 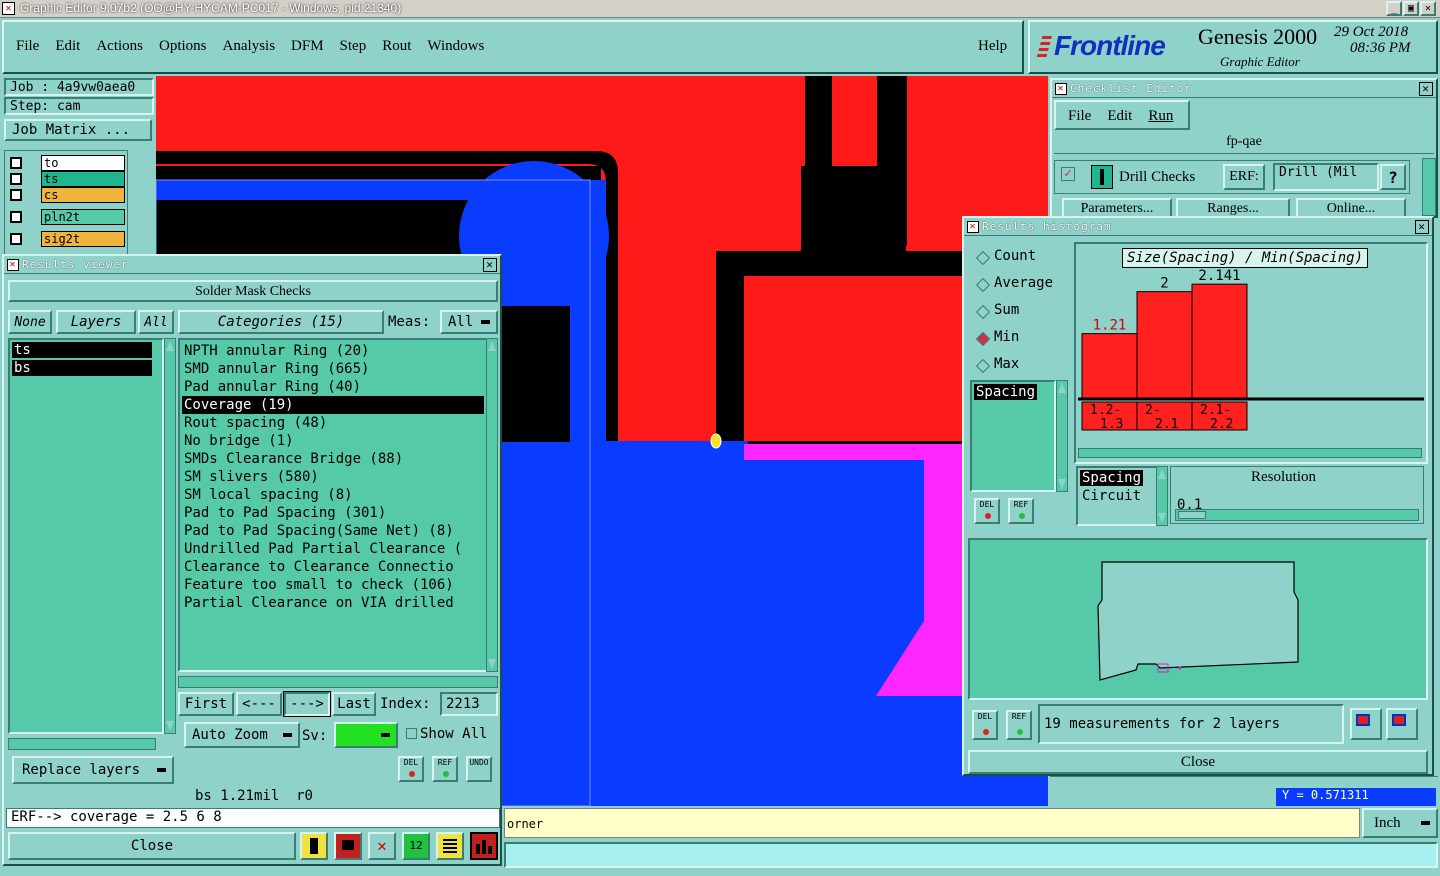 What do you see at coordinates (30, 322) in the screenshot?
I see `none-layers-button: None` at bounding box center [30, 322].